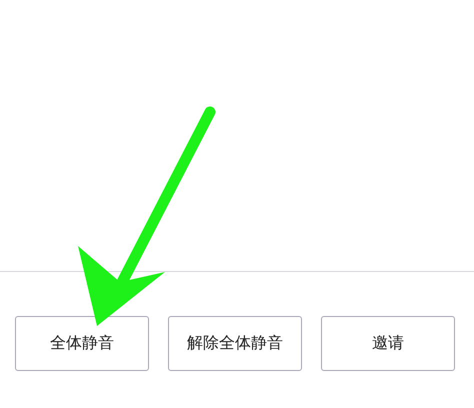  Describe the element at coordinates (82, 343) in the screenshot. I see `action-button: 全体静音` at that location.